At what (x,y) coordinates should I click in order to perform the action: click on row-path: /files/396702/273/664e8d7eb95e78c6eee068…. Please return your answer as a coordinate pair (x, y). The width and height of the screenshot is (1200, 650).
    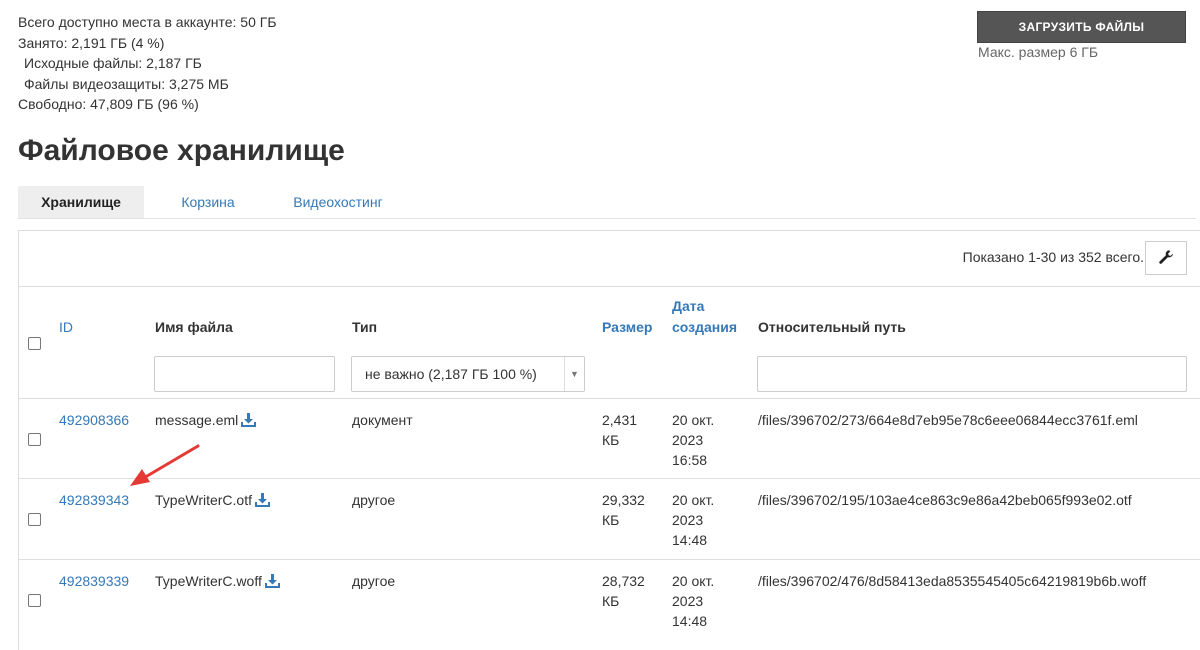
    Looking at the image, I should click on (948, 420).